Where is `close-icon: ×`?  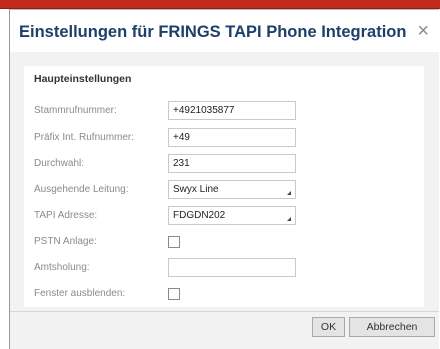 close-icon: × is located at coordinates (423, 31).